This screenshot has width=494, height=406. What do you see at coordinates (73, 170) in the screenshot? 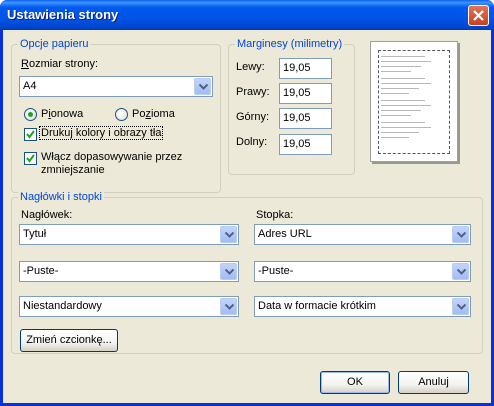
I see `shrink-to-fit-label-line2: zmniejszanie` at bounding box center [73, 170].